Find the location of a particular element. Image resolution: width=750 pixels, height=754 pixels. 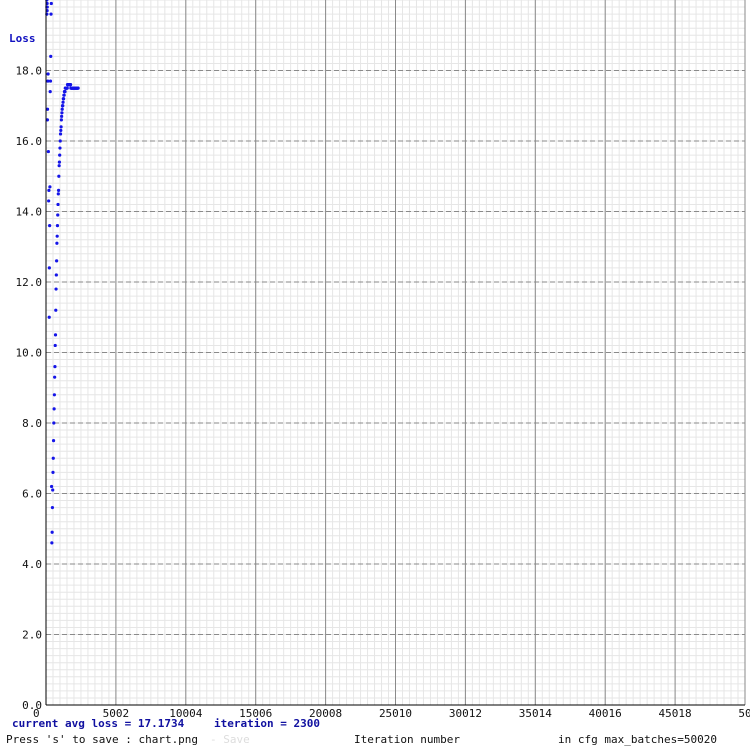

status-avg-loss: current avg loss = 17.1734 is located at coordinates (98, 723).